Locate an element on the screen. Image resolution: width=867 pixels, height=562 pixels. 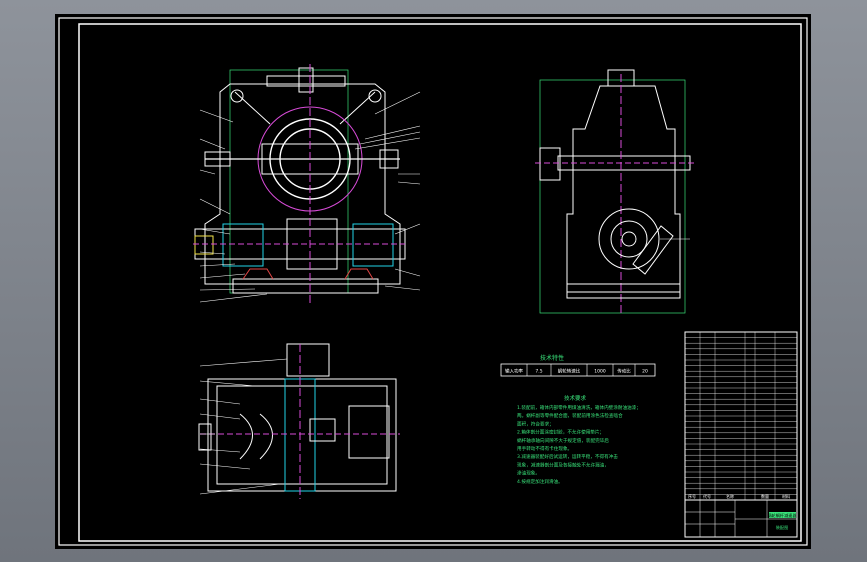
drawing-name: 蜗轮蜗杆减速器 is located at coordinates (782, 515).